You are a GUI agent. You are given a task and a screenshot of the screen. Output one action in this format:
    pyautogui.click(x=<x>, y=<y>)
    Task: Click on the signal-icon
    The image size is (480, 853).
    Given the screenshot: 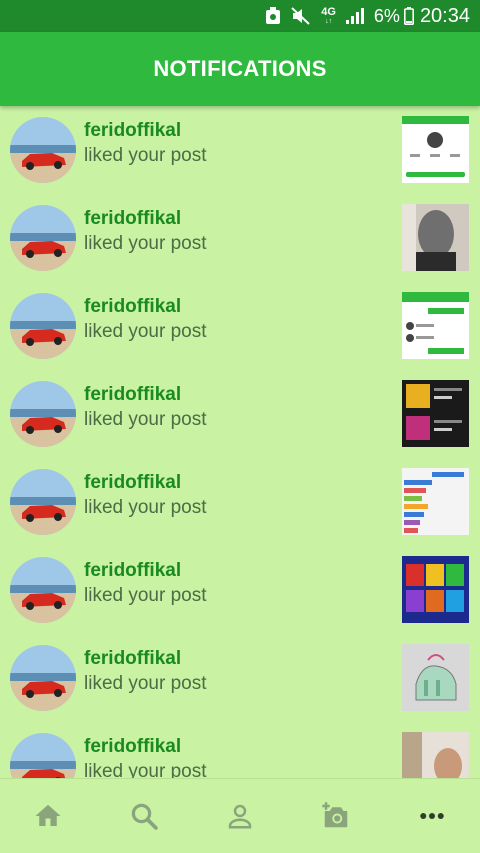 What is the action you would take?
    pyautogui.click(x=354, y=16)
    